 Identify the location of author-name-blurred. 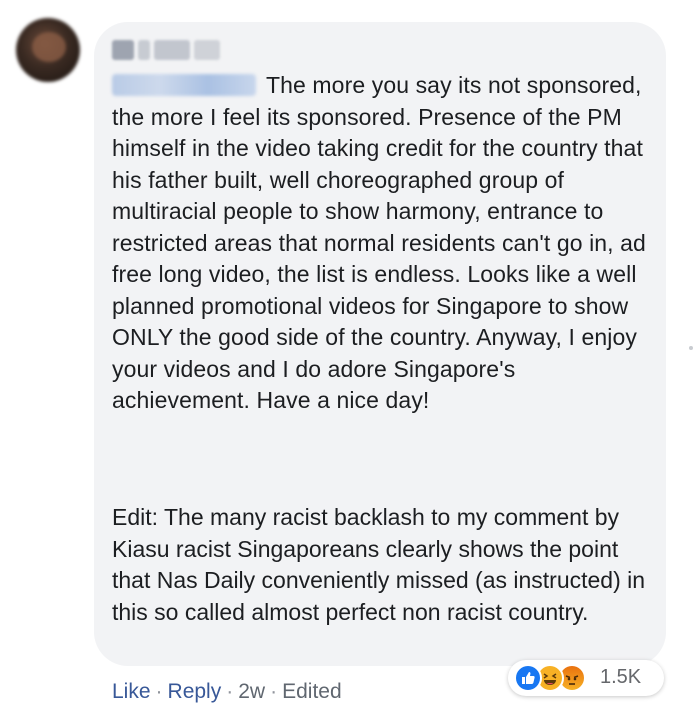
(177, 50).